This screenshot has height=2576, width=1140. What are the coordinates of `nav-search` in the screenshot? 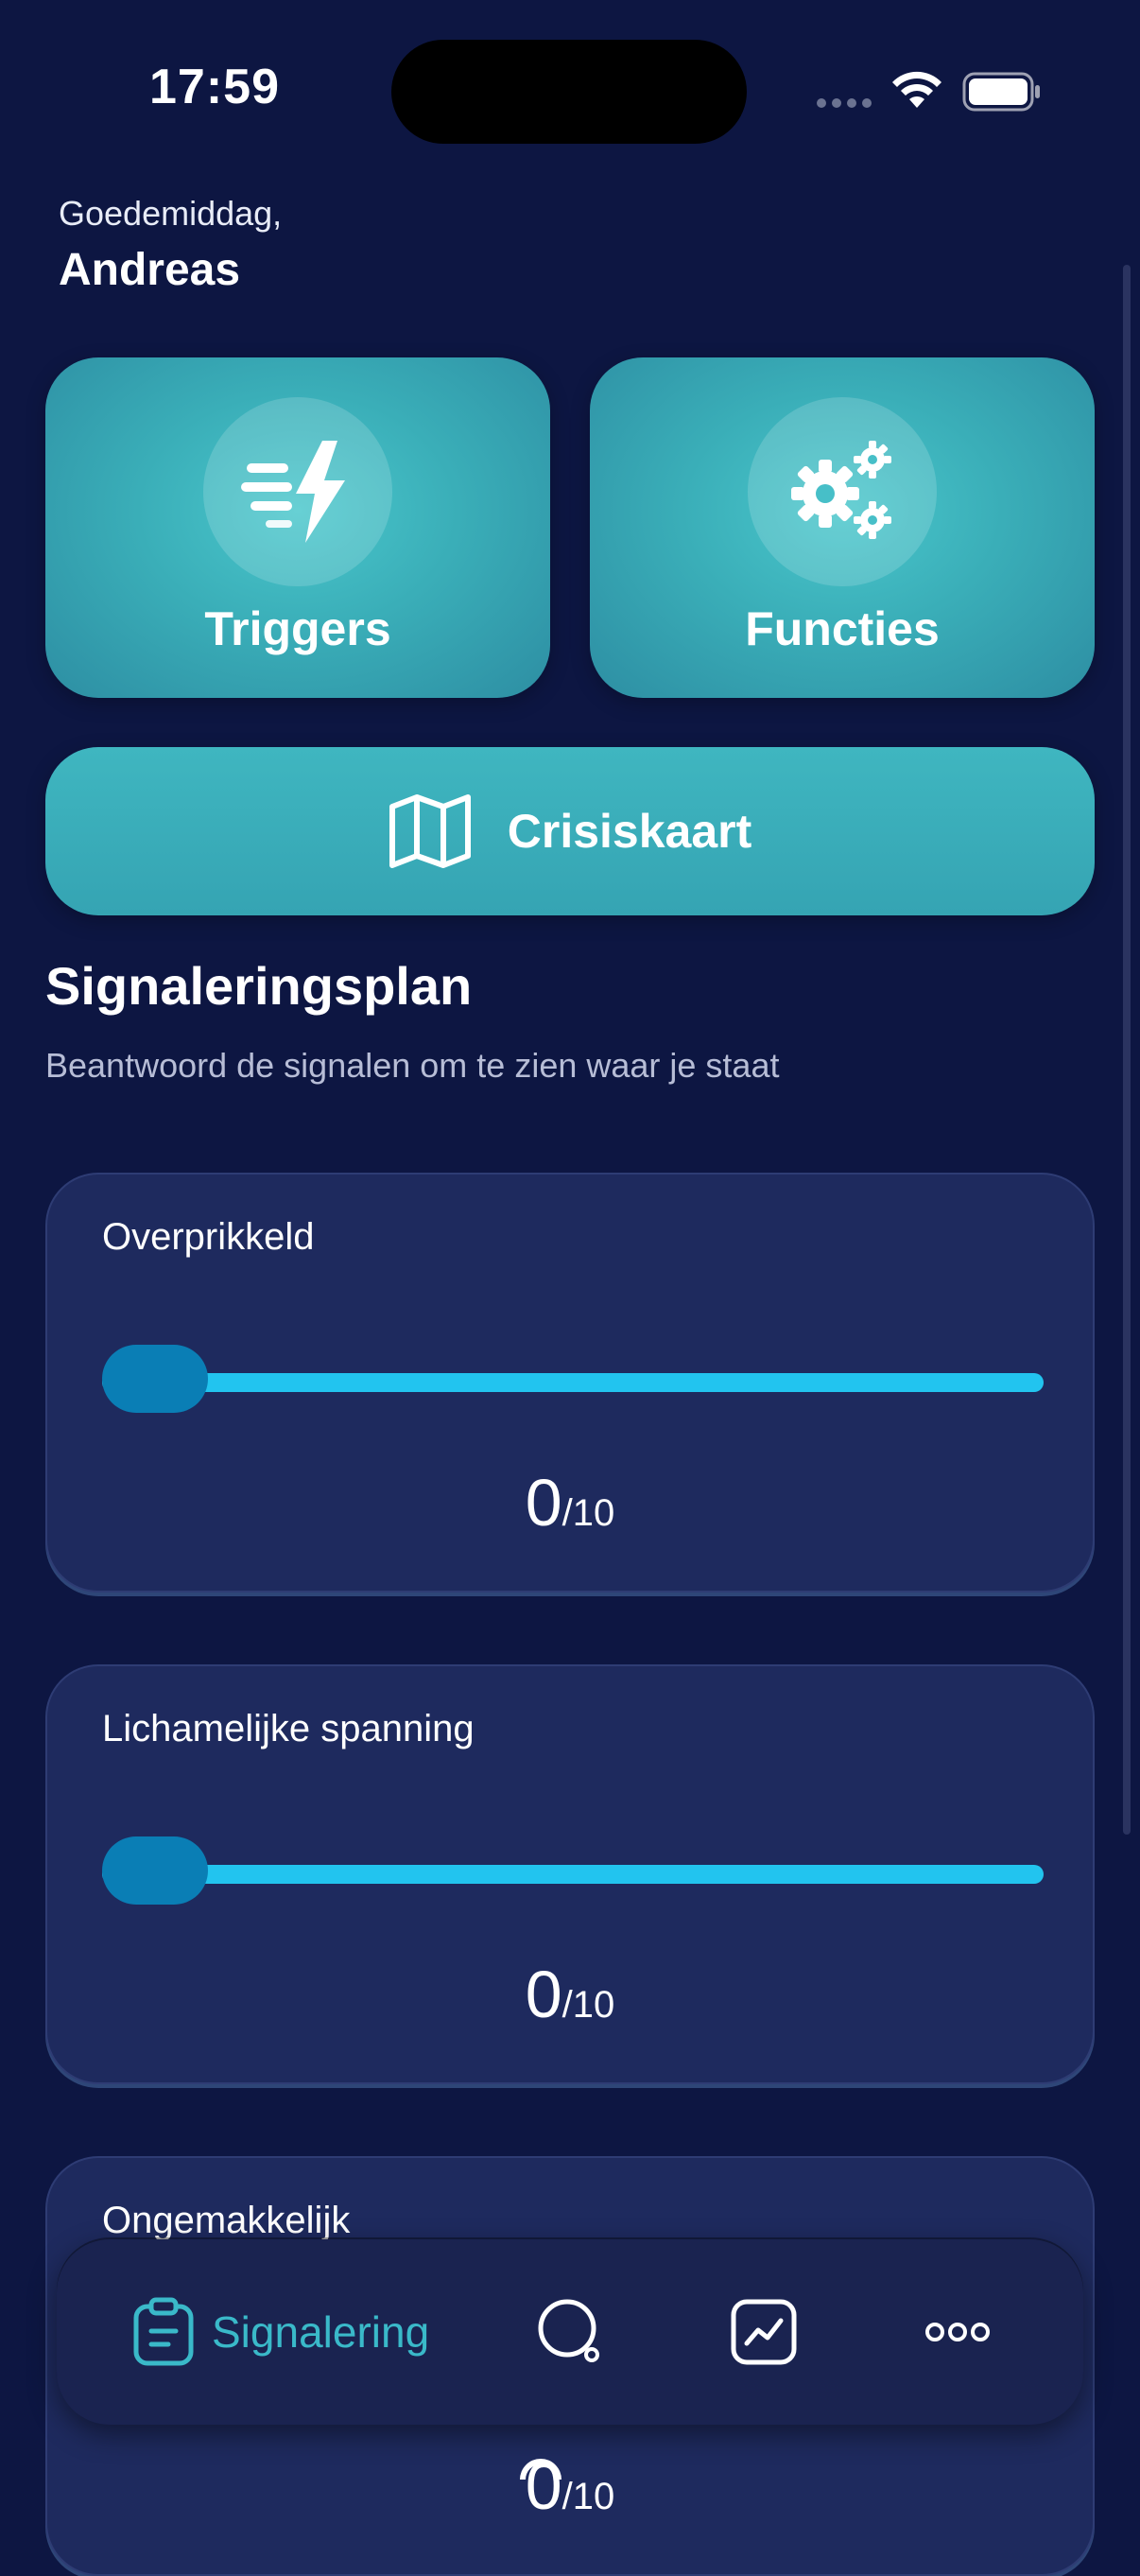 It's located at (571, 2332).